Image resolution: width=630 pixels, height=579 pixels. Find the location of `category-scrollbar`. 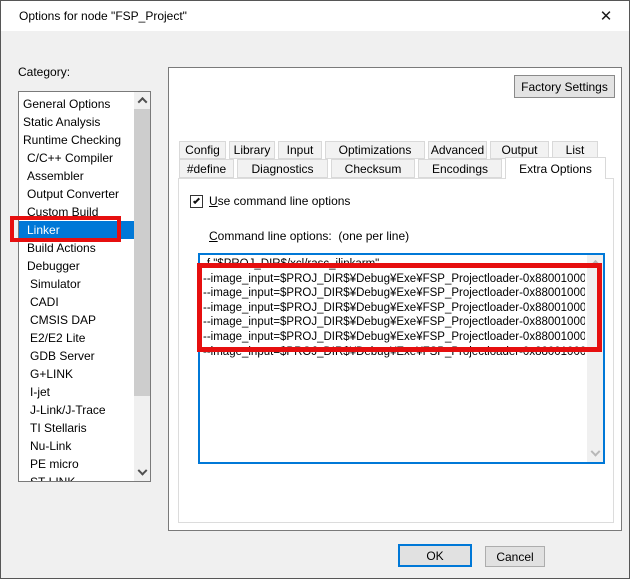

category-scrollbar is located at coordinates (142, 286).